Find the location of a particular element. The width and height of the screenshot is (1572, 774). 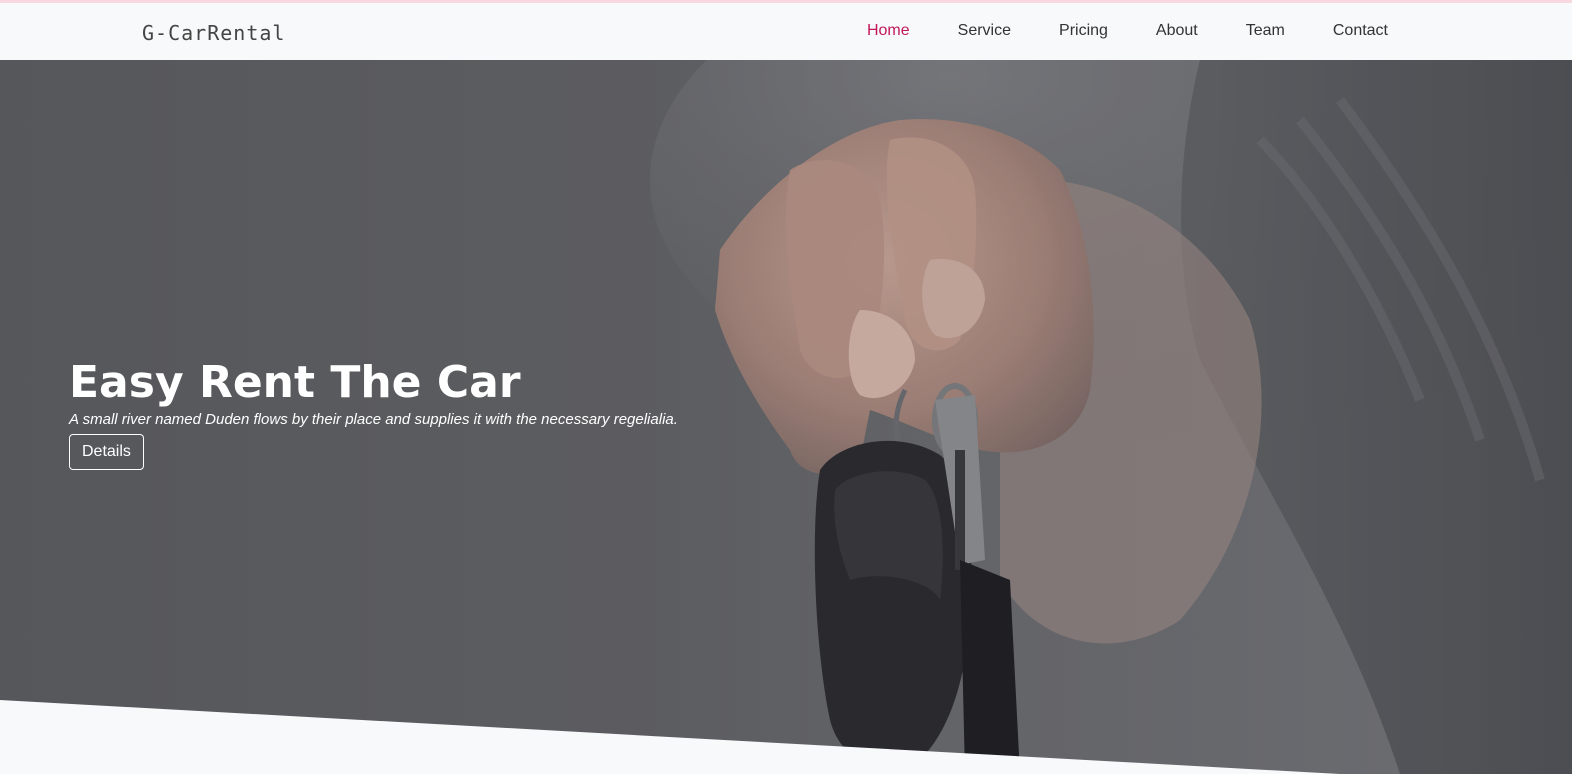

nav-link-team: Team is located at coordinates (1265, 31).